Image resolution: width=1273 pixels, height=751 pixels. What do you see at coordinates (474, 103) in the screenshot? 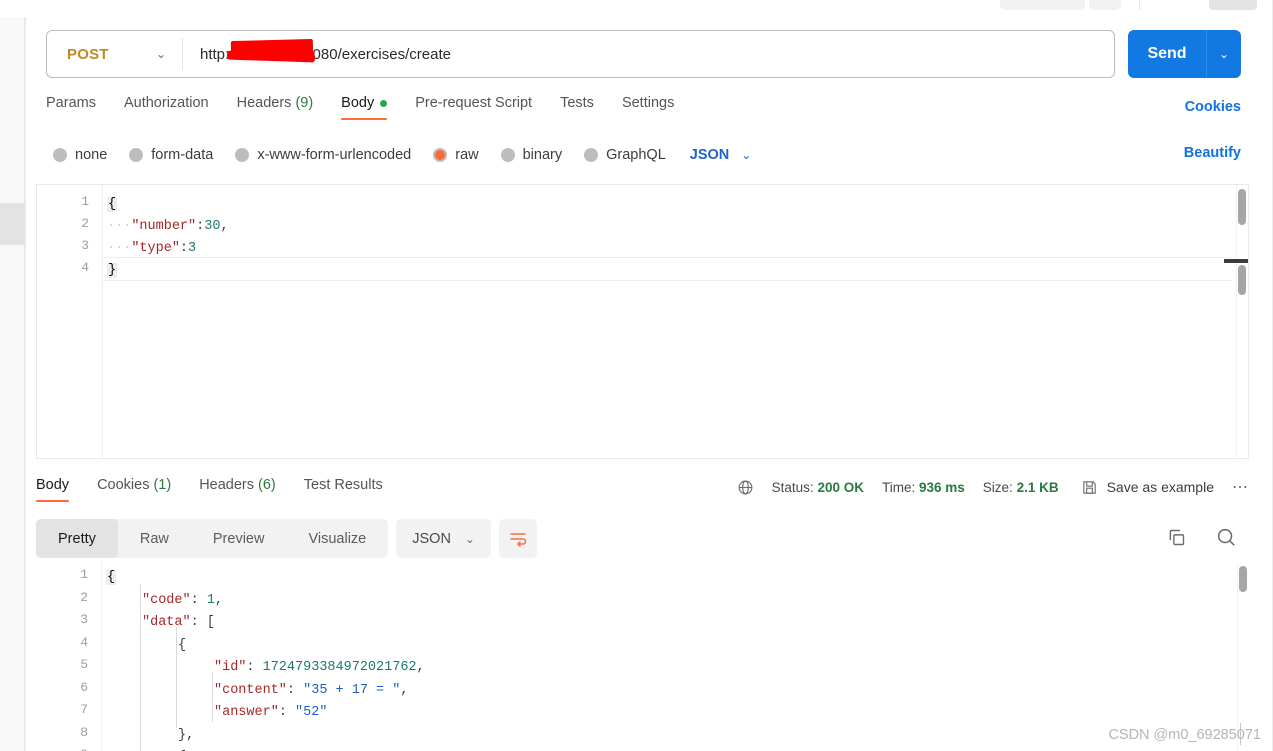
I see `tab-label: Pre-request Script` at bounding box center [474, 103].